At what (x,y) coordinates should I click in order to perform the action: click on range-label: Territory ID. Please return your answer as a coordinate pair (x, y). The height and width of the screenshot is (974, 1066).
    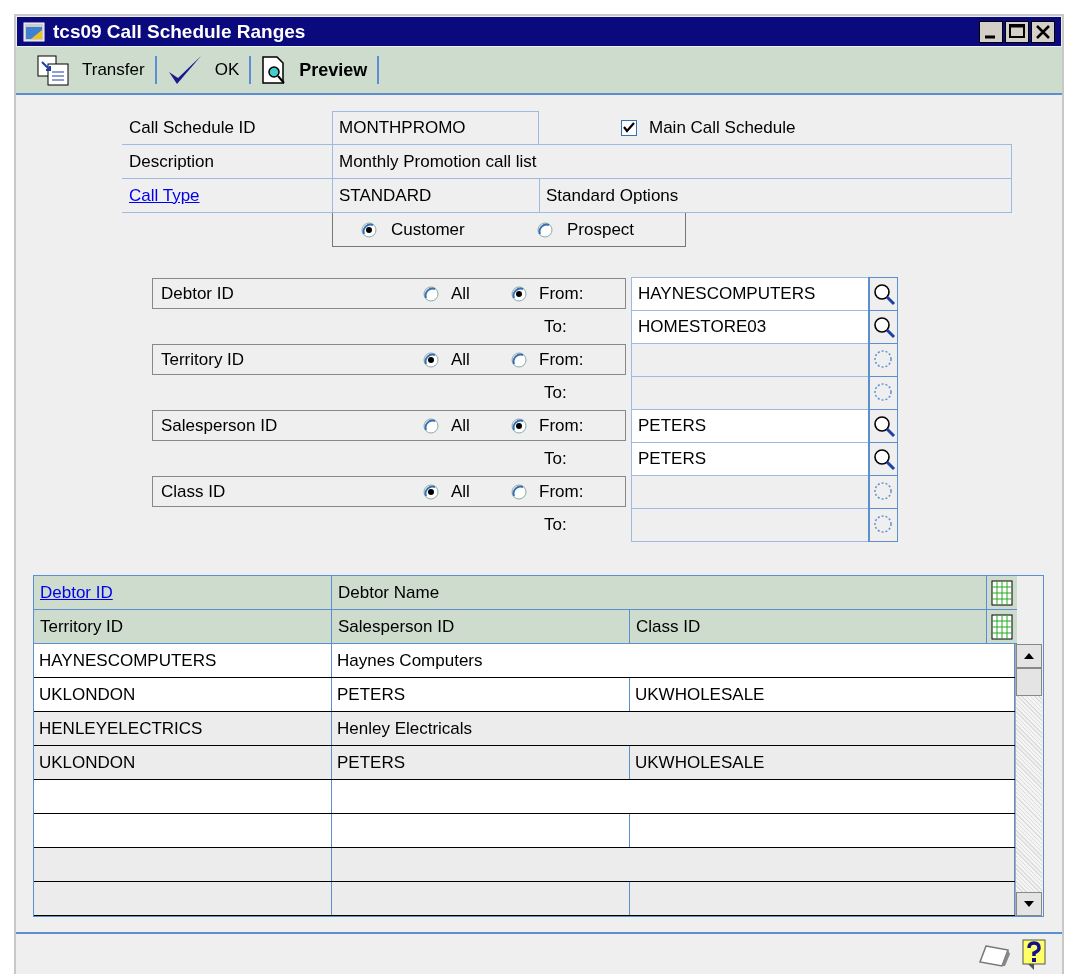
    Looking at the image, I should click on (203, 359).